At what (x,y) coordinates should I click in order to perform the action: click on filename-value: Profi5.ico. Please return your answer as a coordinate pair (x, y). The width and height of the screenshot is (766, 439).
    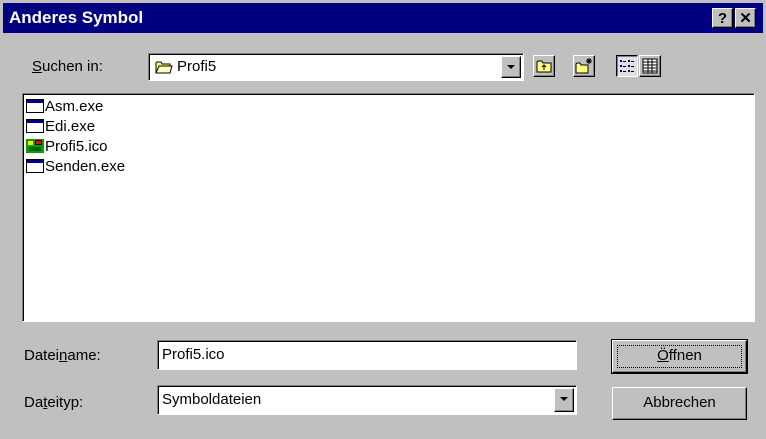
    Looking at the image, I should click on (193, 354).